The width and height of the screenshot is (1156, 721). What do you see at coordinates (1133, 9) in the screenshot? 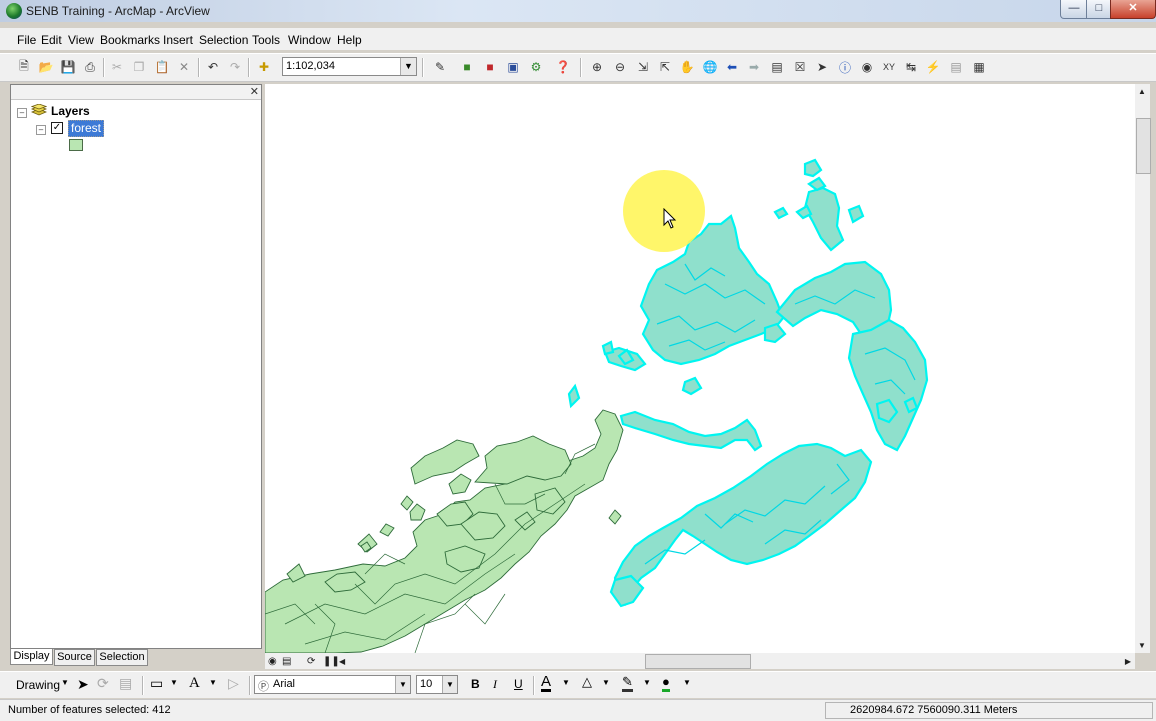
I see `close-button: ✕` at bounding box center [1133, 9].